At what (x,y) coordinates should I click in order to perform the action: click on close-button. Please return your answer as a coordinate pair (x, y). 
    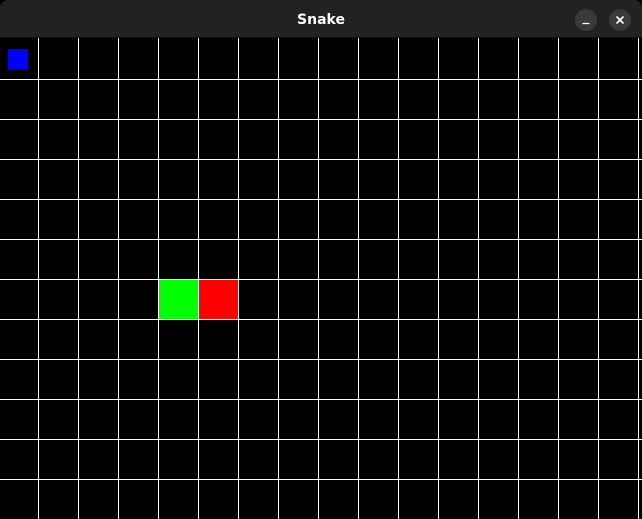
    Looking at the image, I should click on (620, 20).